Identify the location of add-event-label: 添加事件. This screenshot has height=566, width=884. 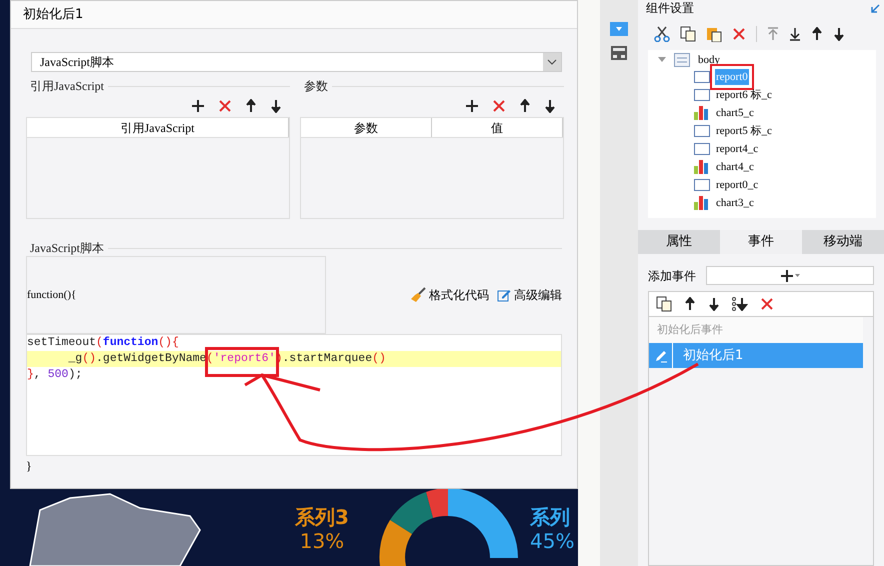
(672, 276).